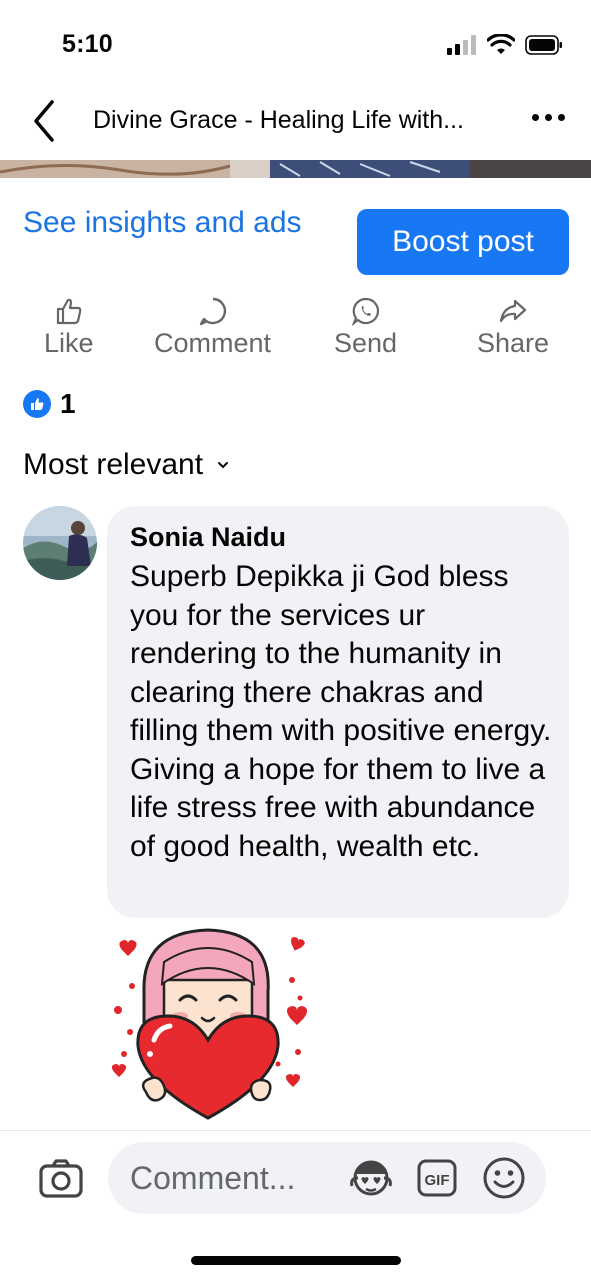 This screenshot has height=1281, width=591. What do you see at coordinates (61, 1179) in the screenshot?
I see `camera-icon` at bounding box center [61, 1179].